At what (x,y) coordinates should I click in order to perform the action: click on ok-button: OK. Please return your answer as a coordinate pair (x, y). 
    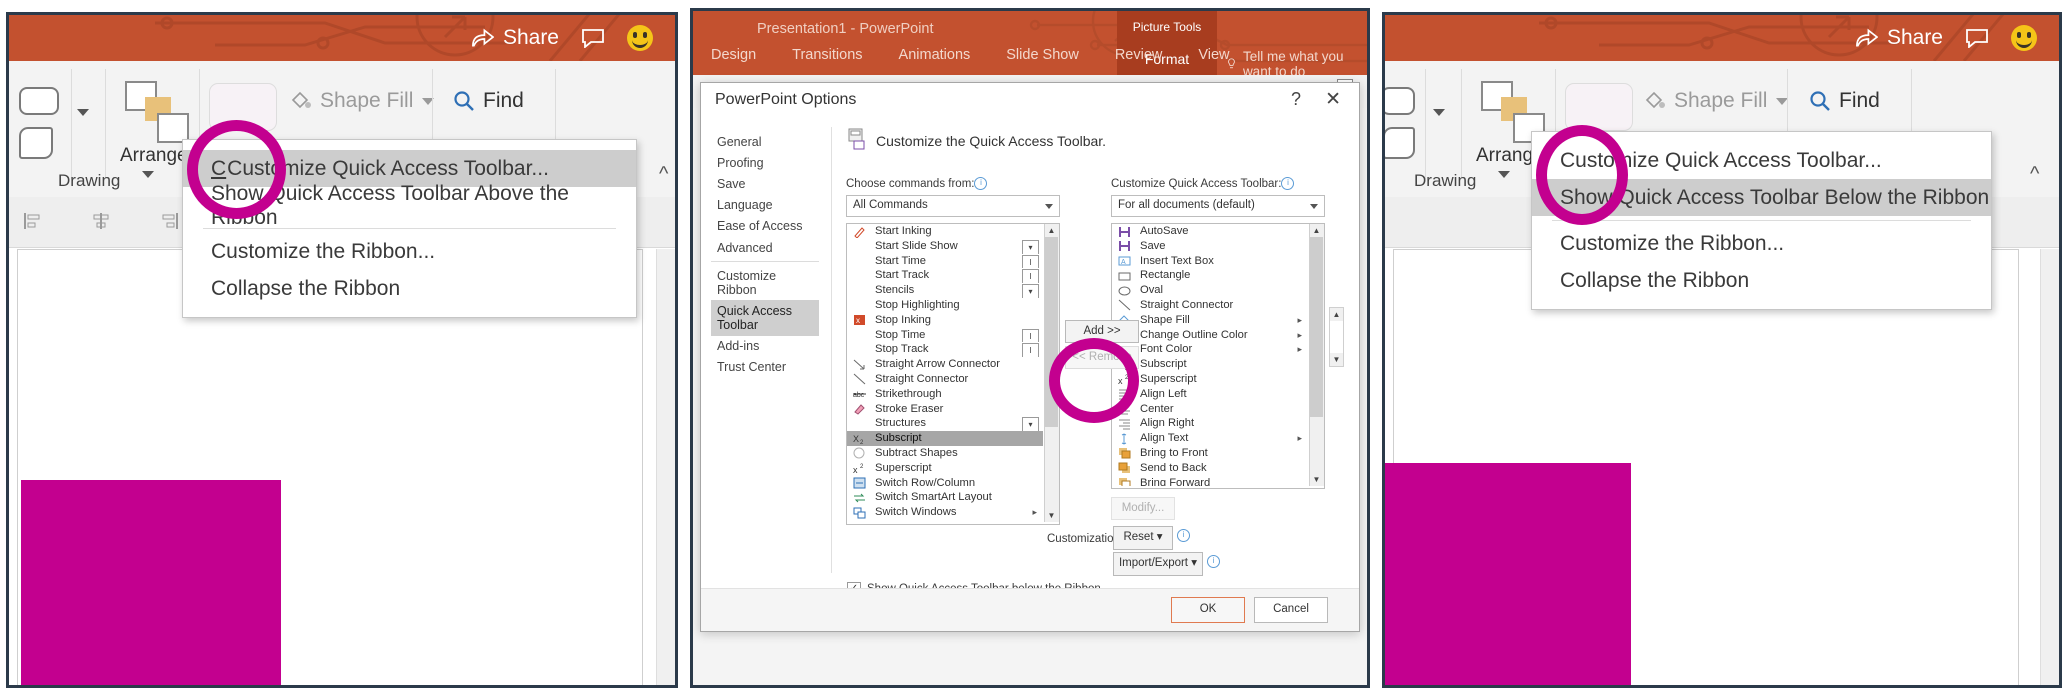
    Looking at the image, I should click on (1208, 610).